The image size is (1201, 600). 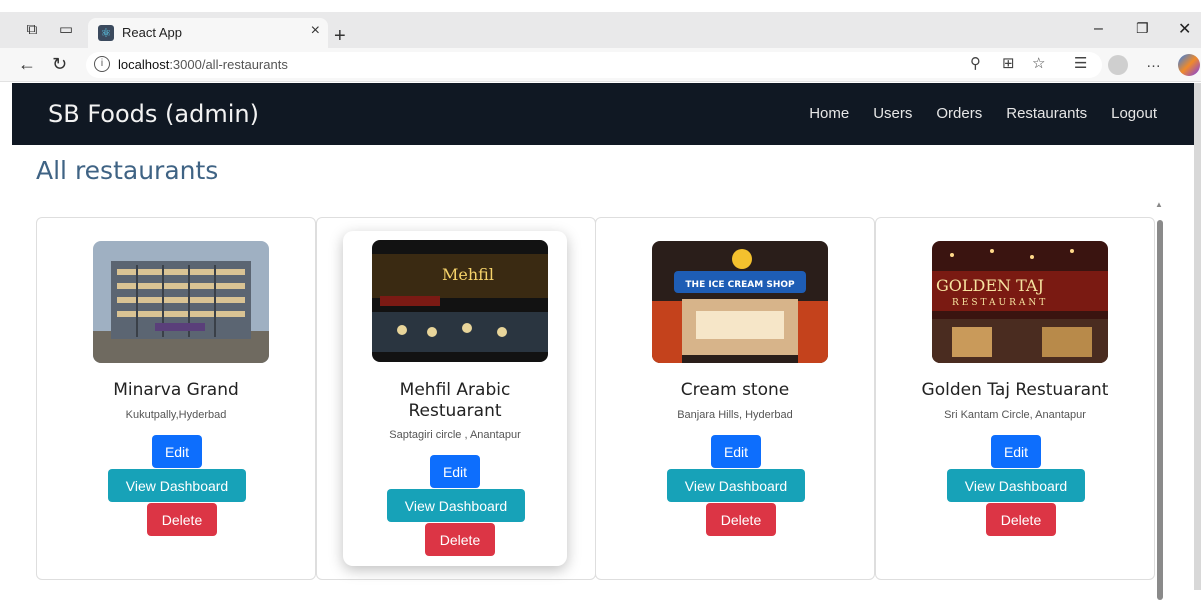 What do you see at coordinates (975, 63) in the screenshot?
I see `password-key-icon: ⚲` at bounding box center [975, 63].